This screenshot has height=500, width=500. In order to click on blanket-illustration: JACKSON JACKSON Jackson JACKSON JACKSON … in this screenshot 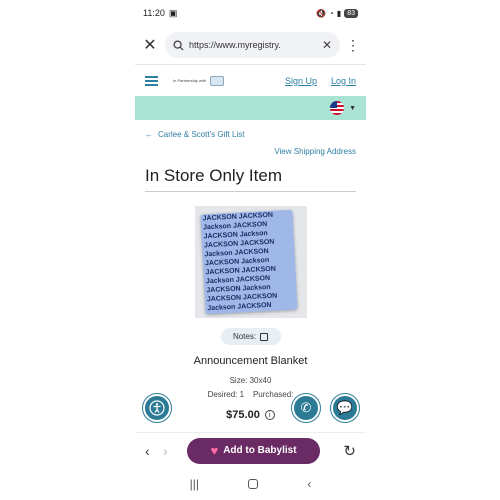, I will do `click(248, 262)`.